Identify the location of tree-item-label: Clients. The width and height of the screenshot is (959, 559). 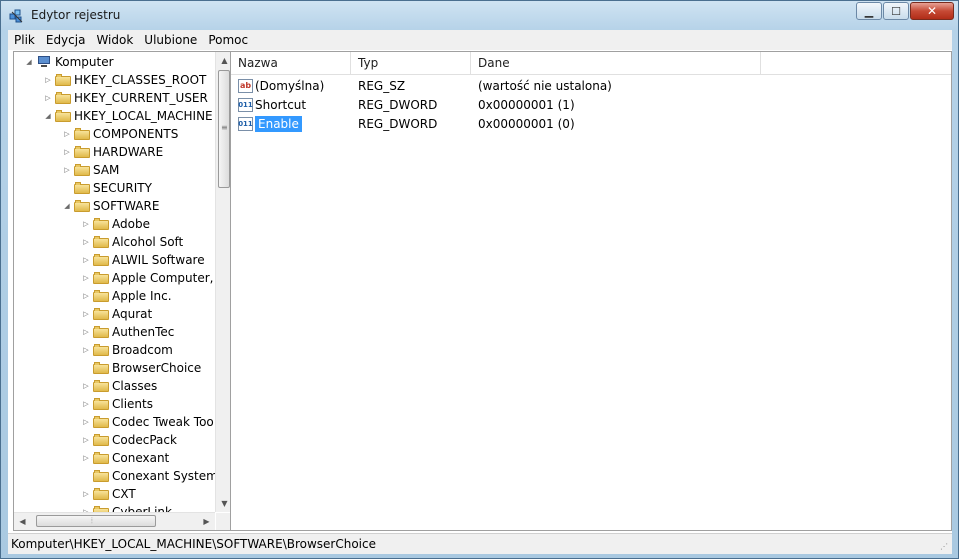
(132, 404).